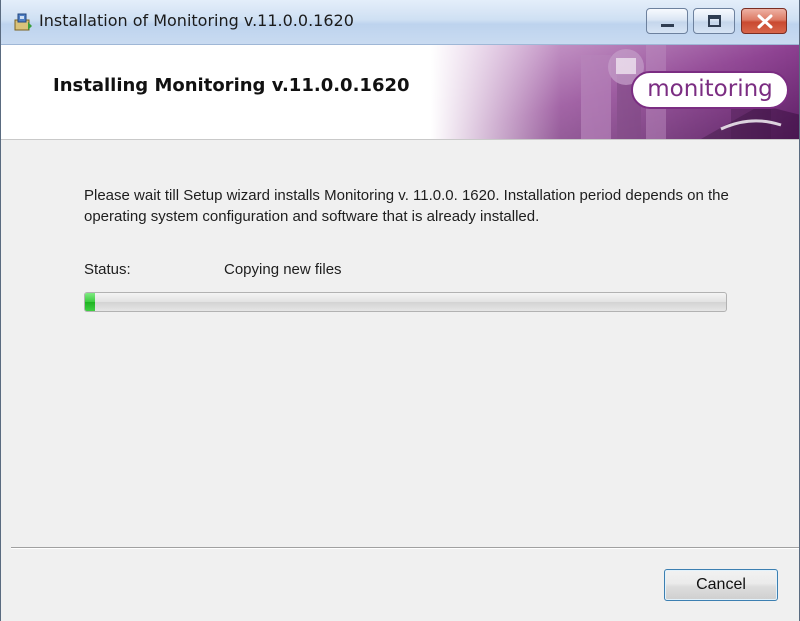 This screenshot has height=621, width=800. I want to click on title-bar: Installation of Monitoring v.11.0.0.1620, so click(400, 22).